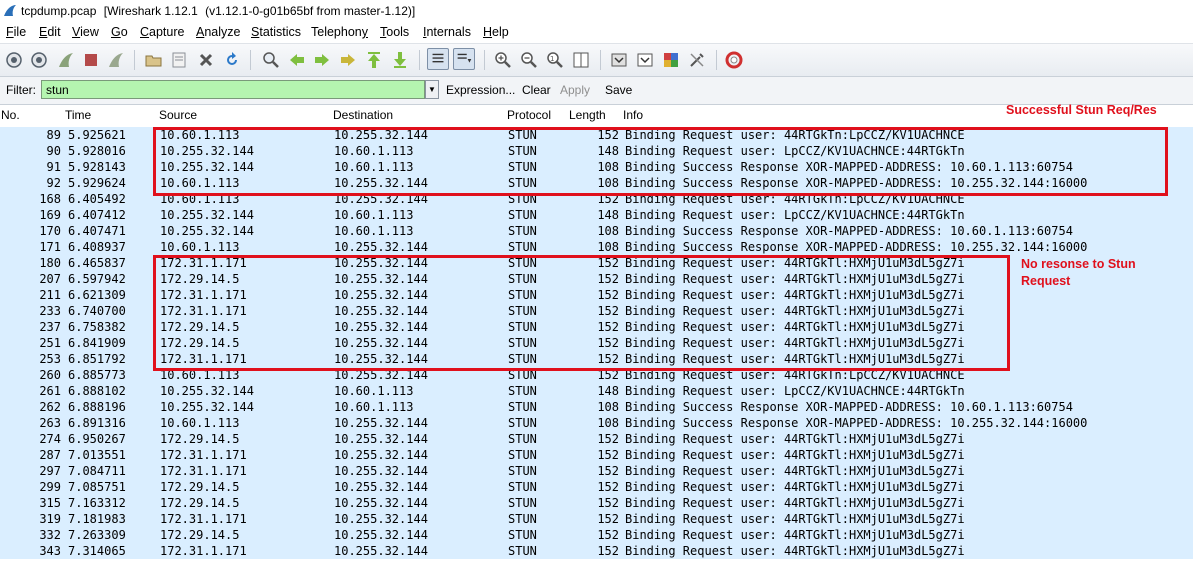  I want to click on colorize-icon, so click(438, 59).